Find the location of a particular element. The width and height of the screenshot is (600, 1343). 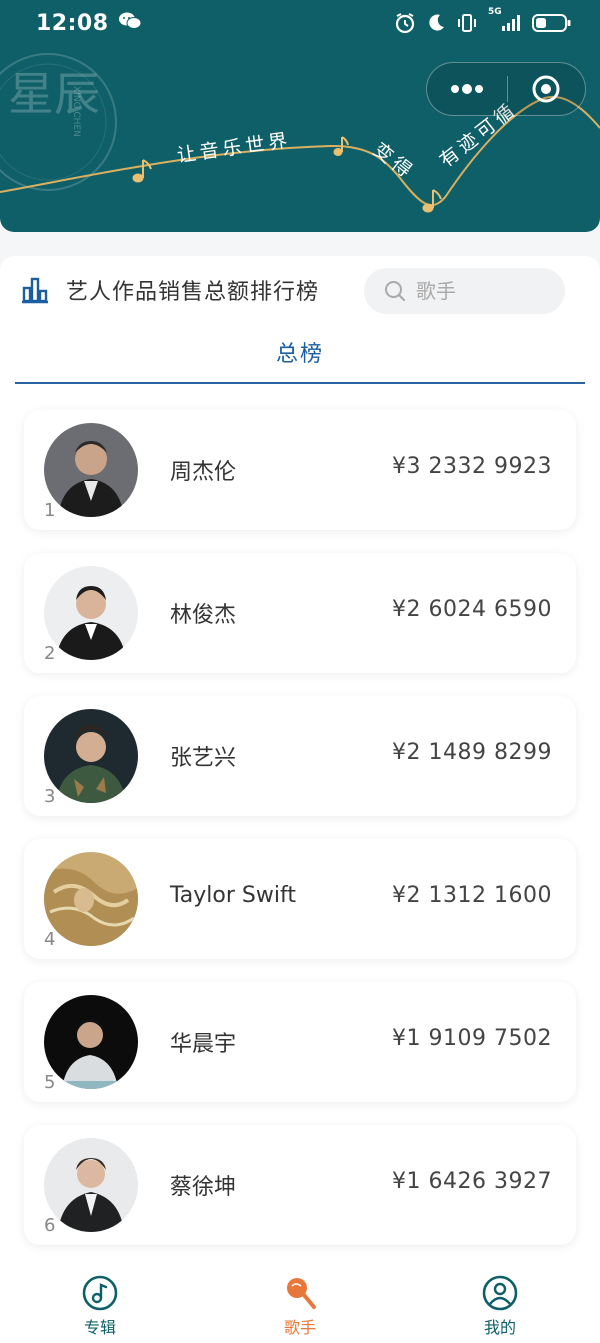

sales-amount: ¥2 1489 8299 is located at coordinates (472, 752).